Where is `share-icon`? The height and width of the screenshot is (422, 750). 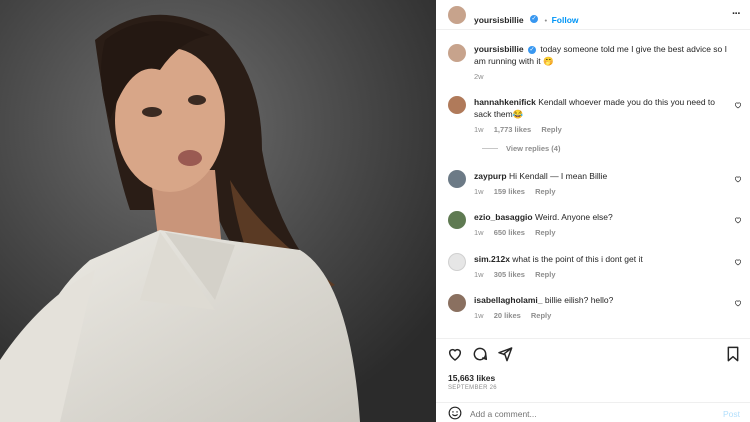 share-icon is located at coordinates (505, 354).